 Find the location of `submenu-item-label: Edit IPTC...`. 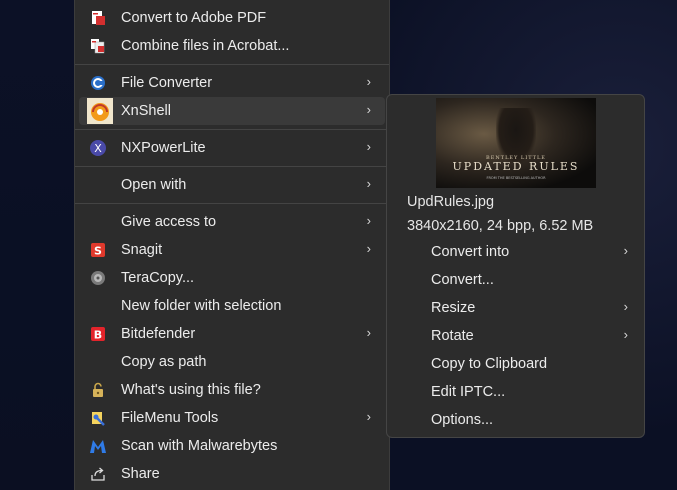

submenu-item-label: Edit IPTC... is located at coordinates (468, 392).